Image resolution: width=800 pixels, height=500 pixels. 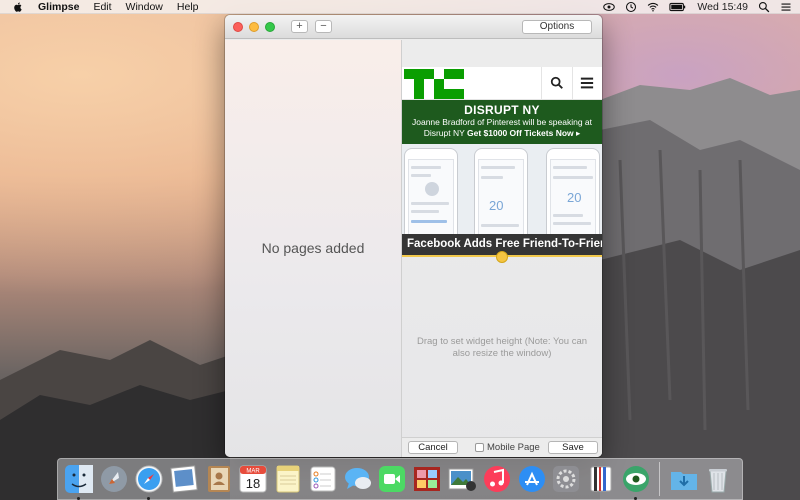 I want to click on site-header, so click(x=502, y=83).